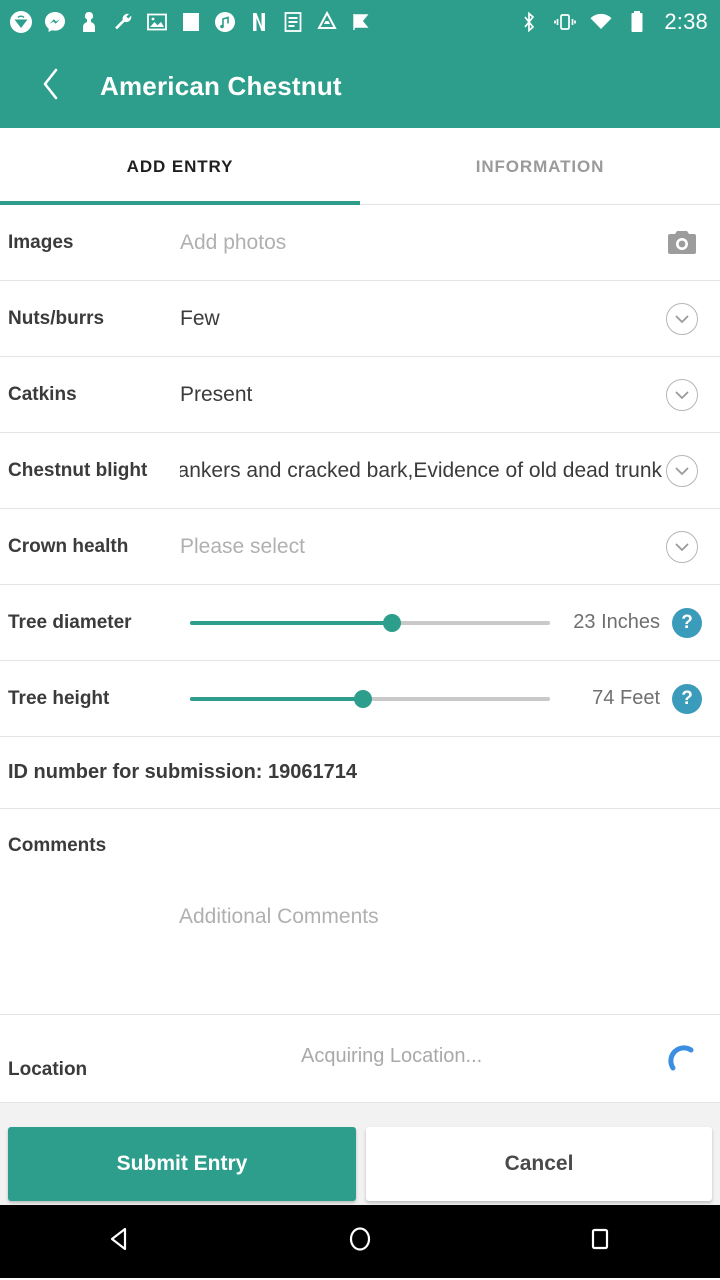 The width and height of the screenshot is (720, 1280). What do you see at coordinates (183, 772) in the screenshot?
I see `submission-id-text: ID number for submission: 19061714` at bounding box center [183, 772].